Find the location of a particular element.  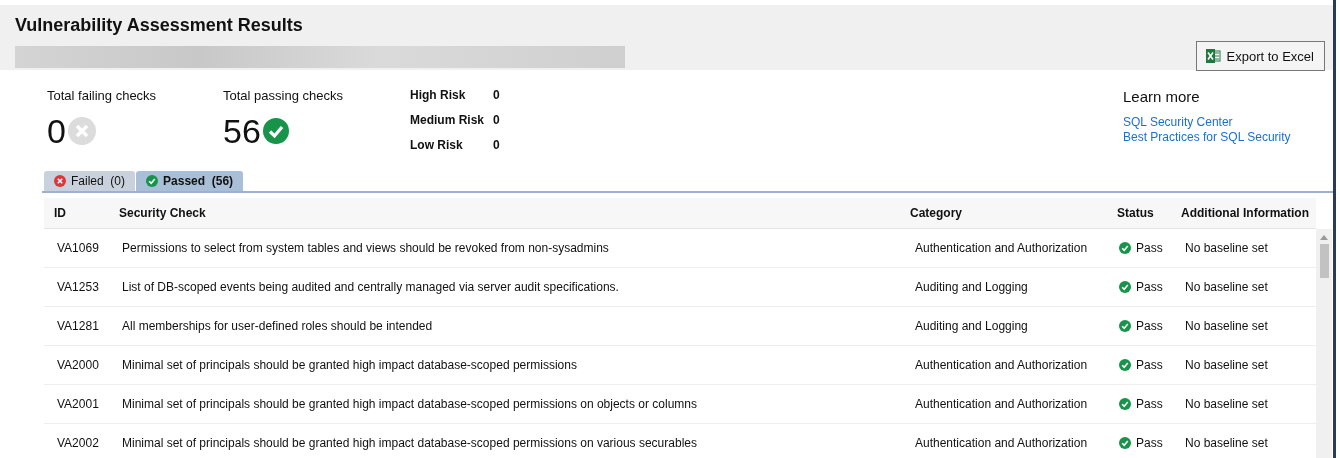

help-link: SQL Security Center is located at coordinates (1178, 122).